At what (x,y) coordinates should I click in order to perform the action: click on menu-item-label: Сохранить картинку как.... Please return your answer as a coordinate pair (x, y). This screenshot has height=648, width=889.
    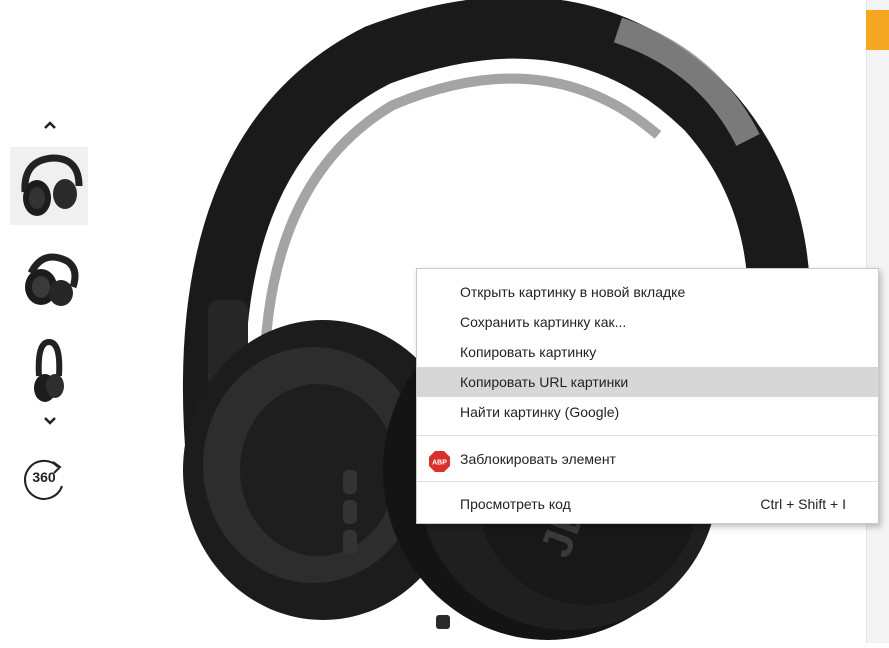
    Looking at the image, I should click on (543, 322).